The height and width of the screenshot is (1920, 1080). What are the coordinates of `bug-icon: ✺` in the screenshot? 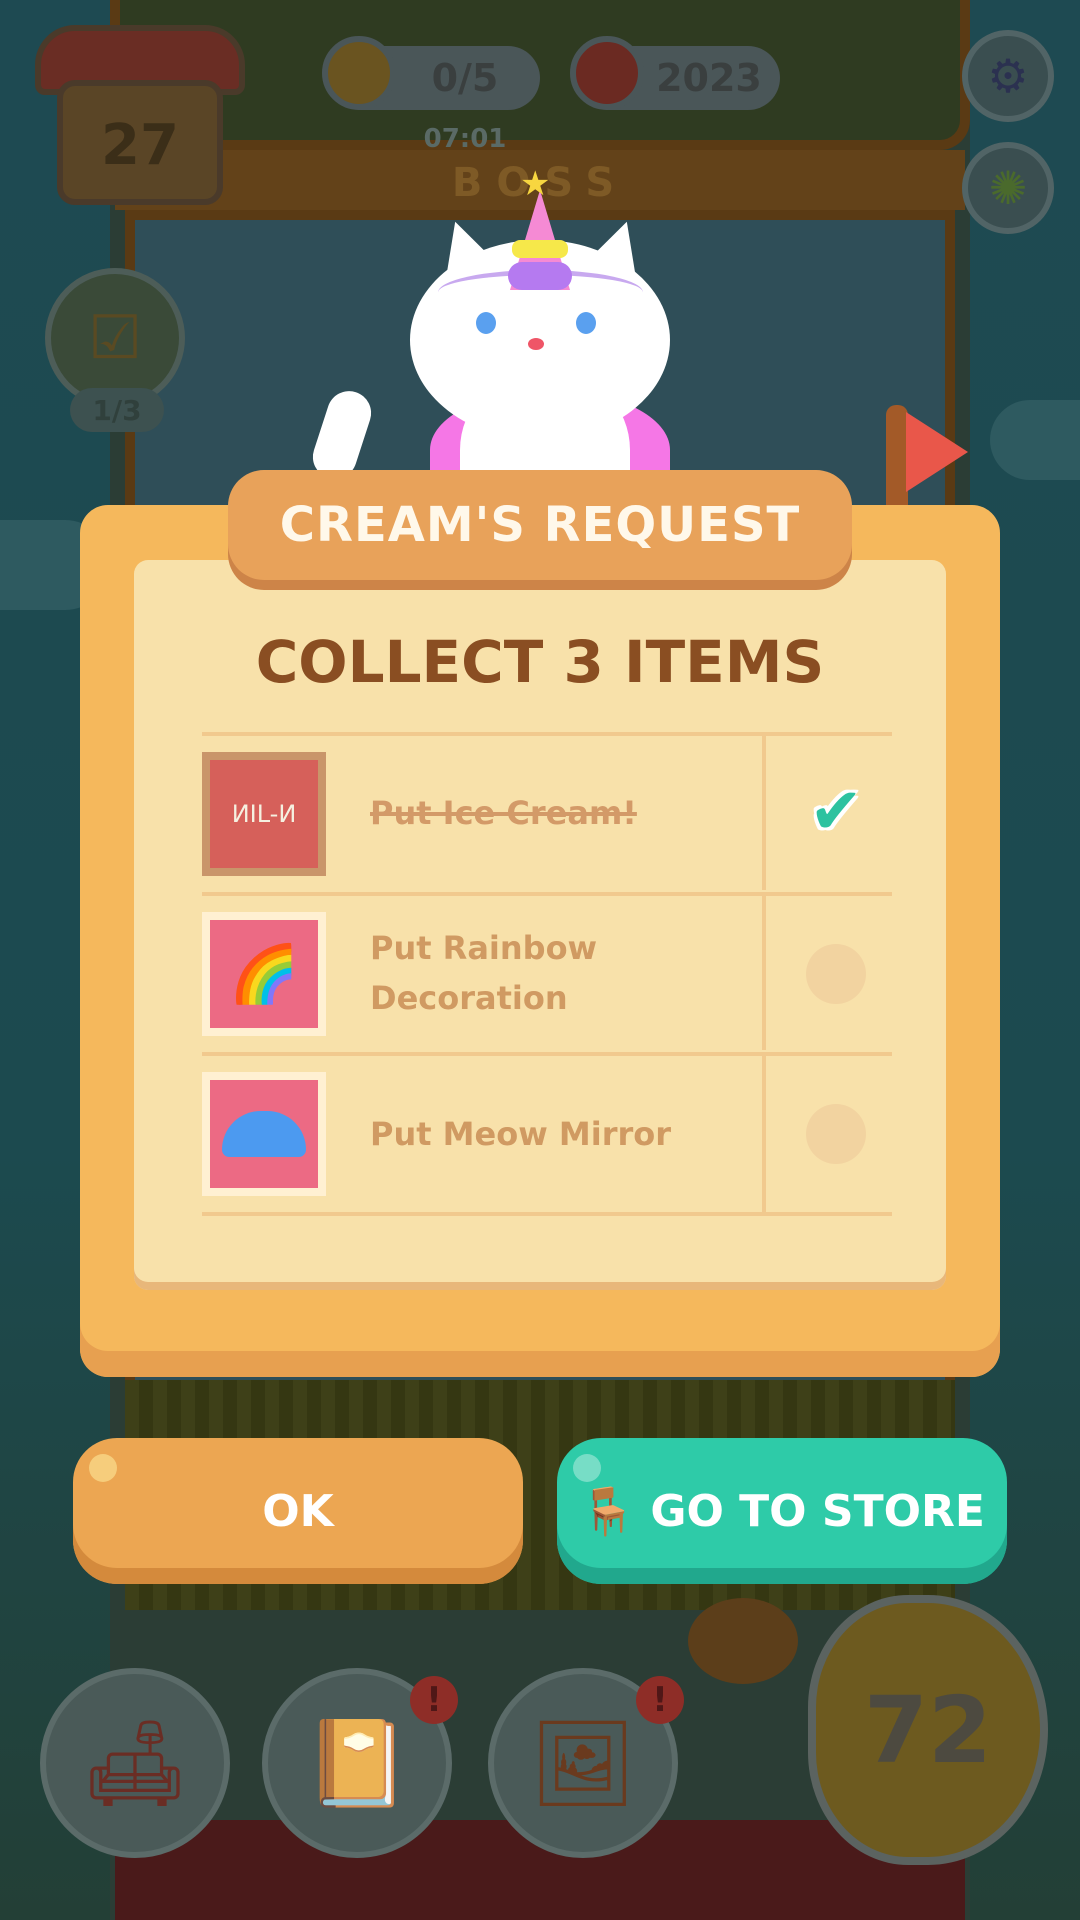 It's located at (1008, 188).